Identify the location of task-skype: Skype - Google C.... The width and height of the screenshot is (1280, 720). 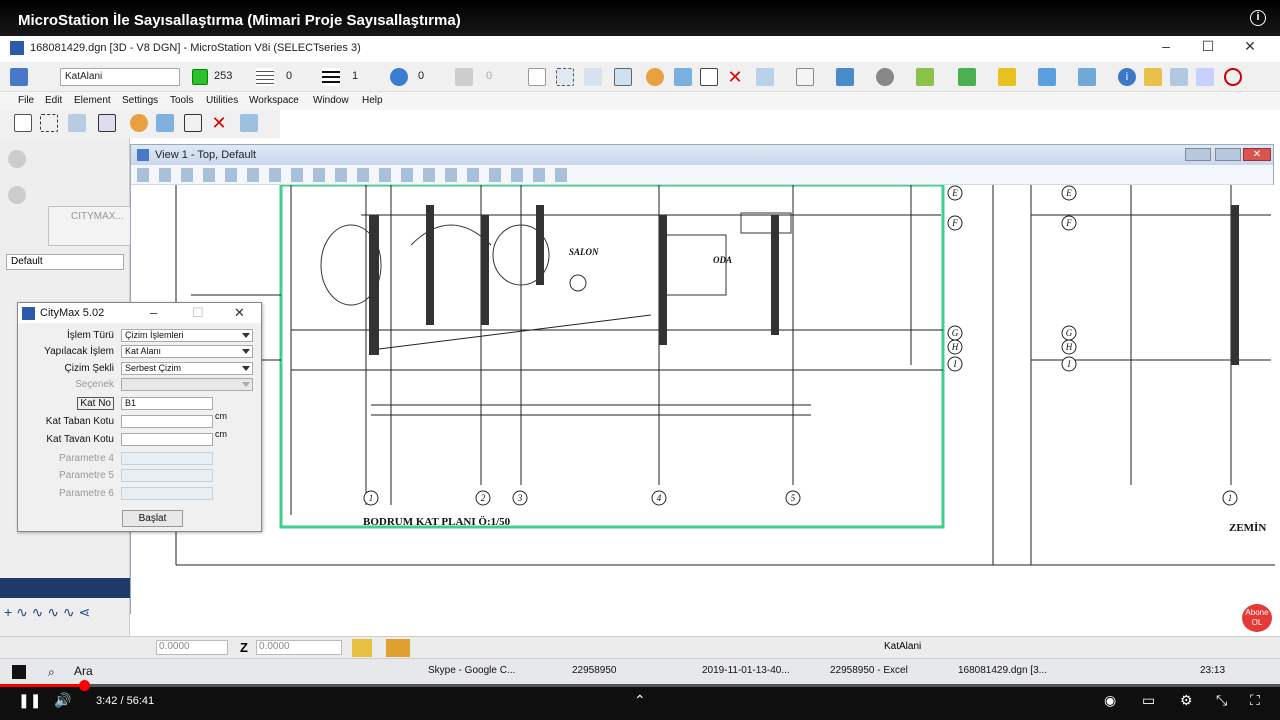
(471, 670).